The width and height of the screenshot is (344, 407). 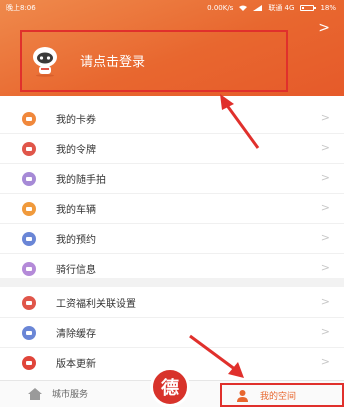 I want to click on battery-icon, so click(x=308, y=8).